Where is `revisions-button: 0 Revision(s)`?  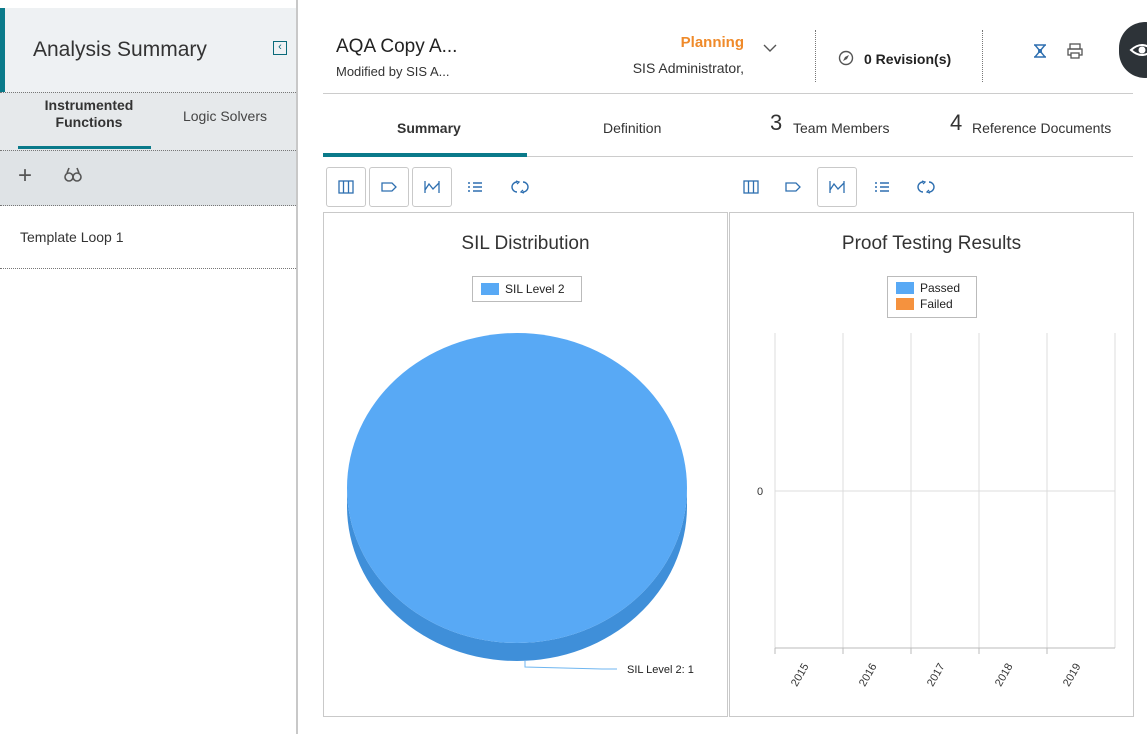 revisions-button: 0 Revision(s) is located at coordinates (907, 59).